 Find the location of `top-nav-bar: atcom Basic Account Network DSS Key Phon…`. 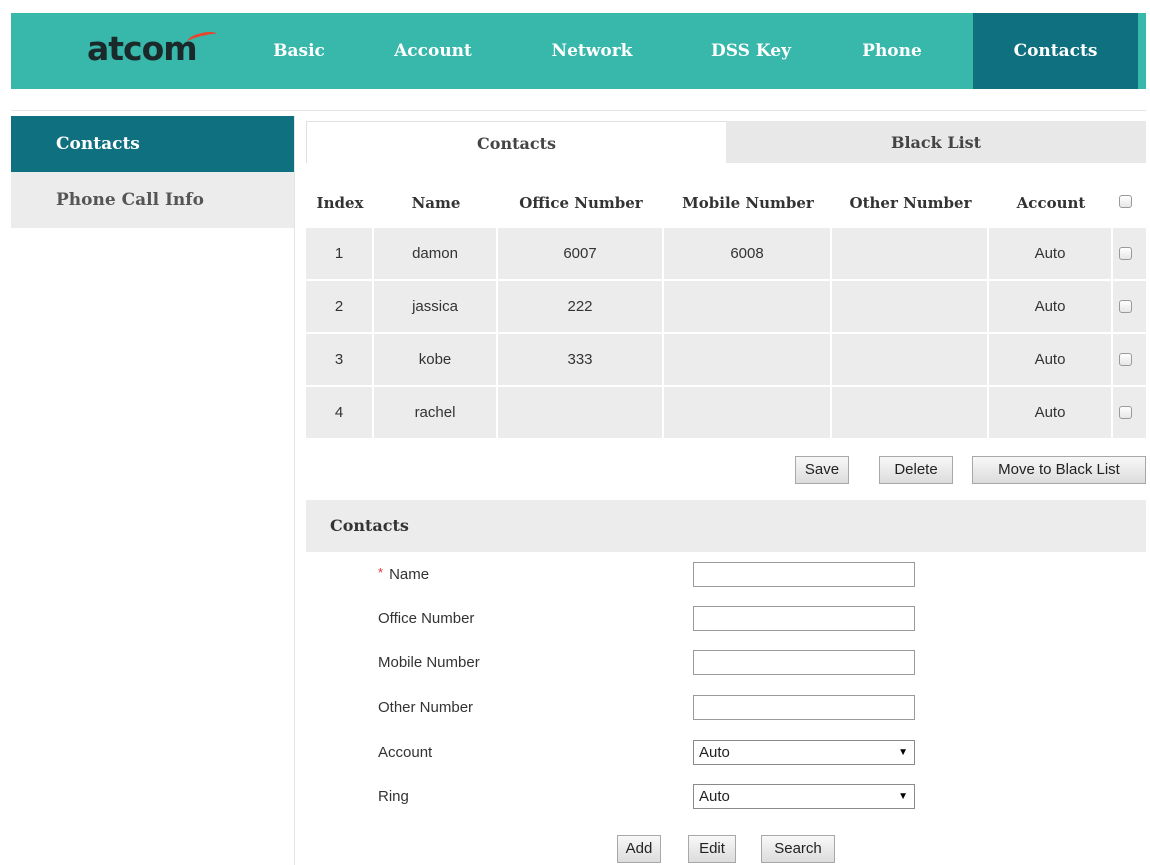

top-nav-bar: atcom Basic Account Network DSS Key Phon… is located at coordinates (578, 51).